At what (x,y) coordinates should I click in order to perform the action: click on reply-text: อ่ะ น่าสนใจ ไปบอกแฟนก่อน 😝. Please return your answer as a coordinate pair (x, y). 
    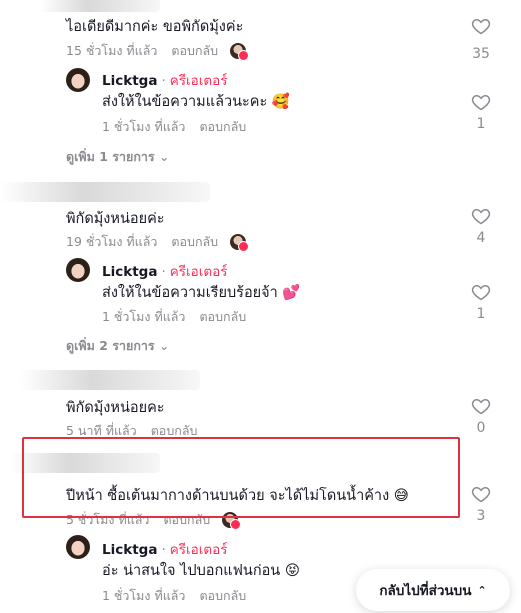
    Looking at the image, I should click on (201, 571).